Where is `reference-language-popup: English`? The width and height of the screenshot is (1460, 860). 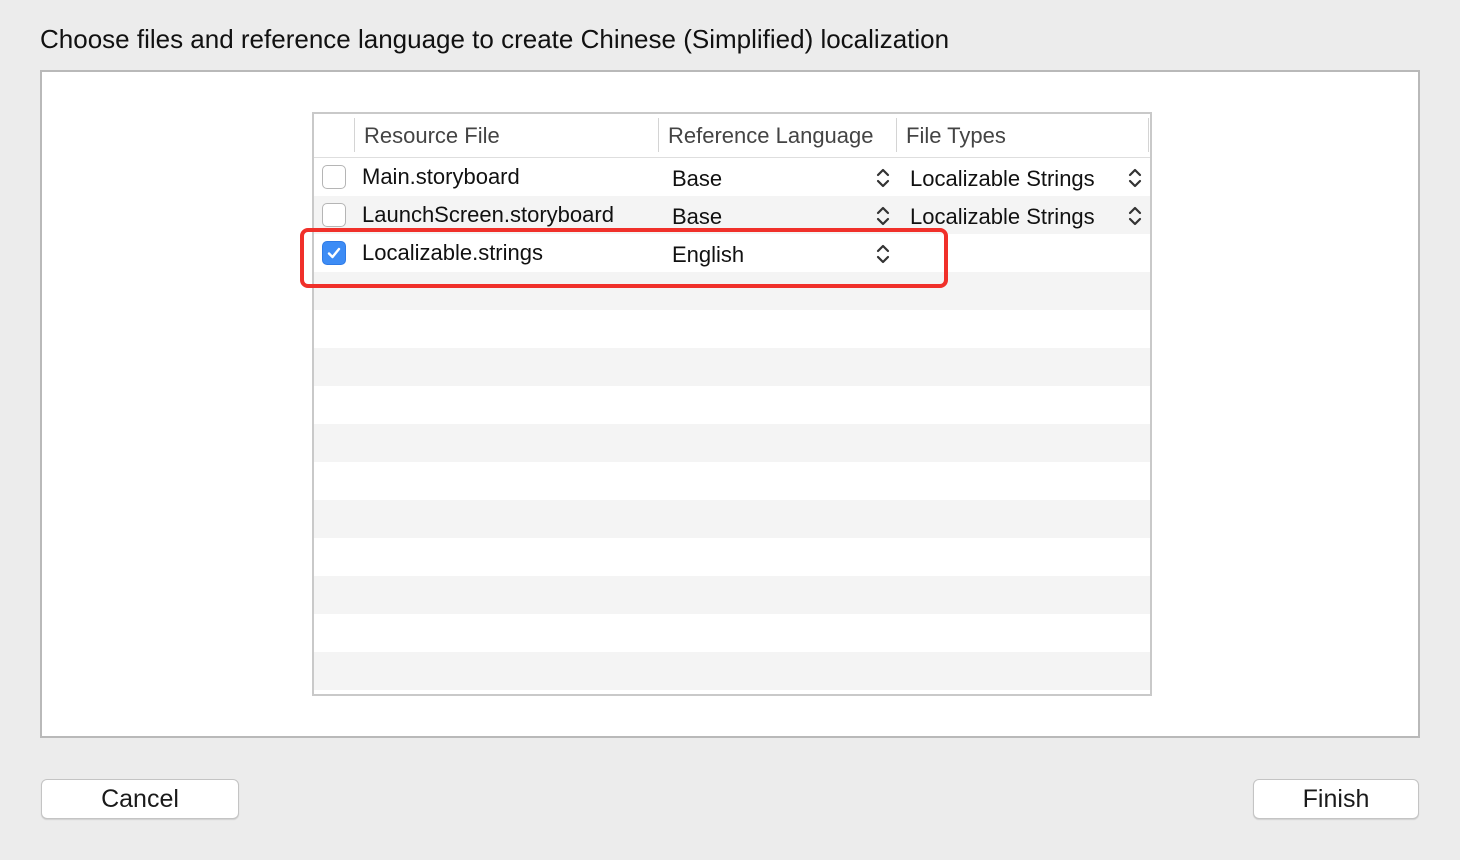
reference-language-popup: English is located at coordinates (708, 255).